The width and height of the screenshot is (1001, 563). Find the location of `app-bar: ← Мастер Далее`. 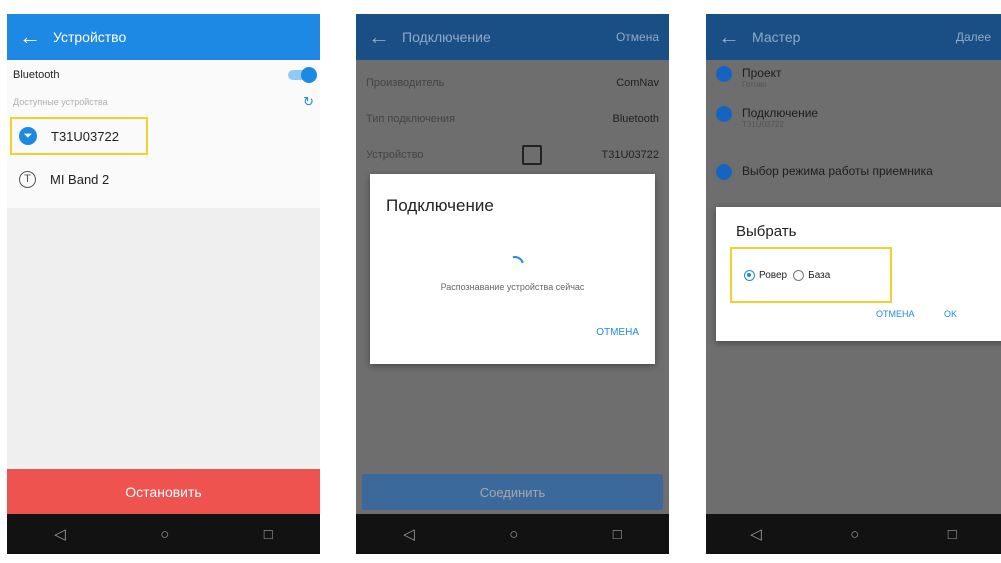

app-bar: ← Мастер Далее is located at coordinates (853, 37).